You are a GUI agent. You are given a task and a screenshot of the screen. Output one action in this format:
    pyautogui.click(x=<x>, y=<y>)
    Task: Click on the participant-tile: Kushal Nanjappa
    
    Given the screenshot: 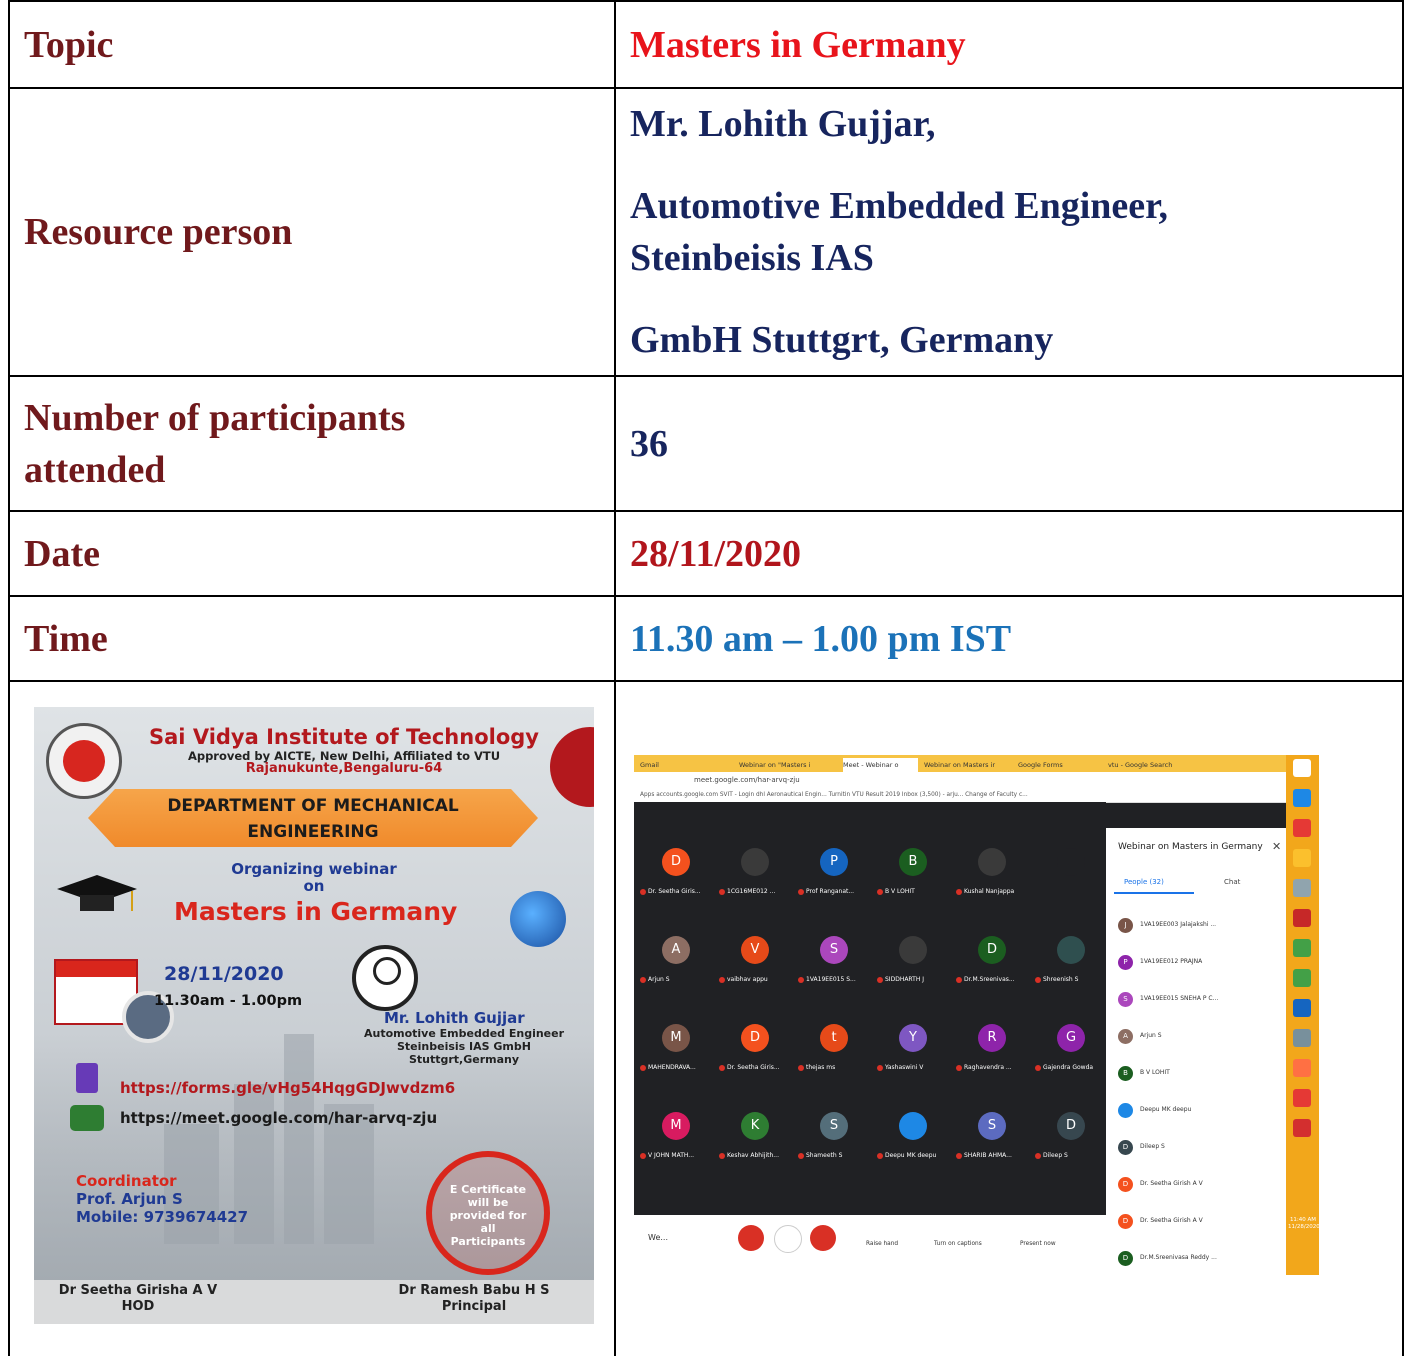 What is the action you would take?
    pyautogui.click(x=995, y=878)
    